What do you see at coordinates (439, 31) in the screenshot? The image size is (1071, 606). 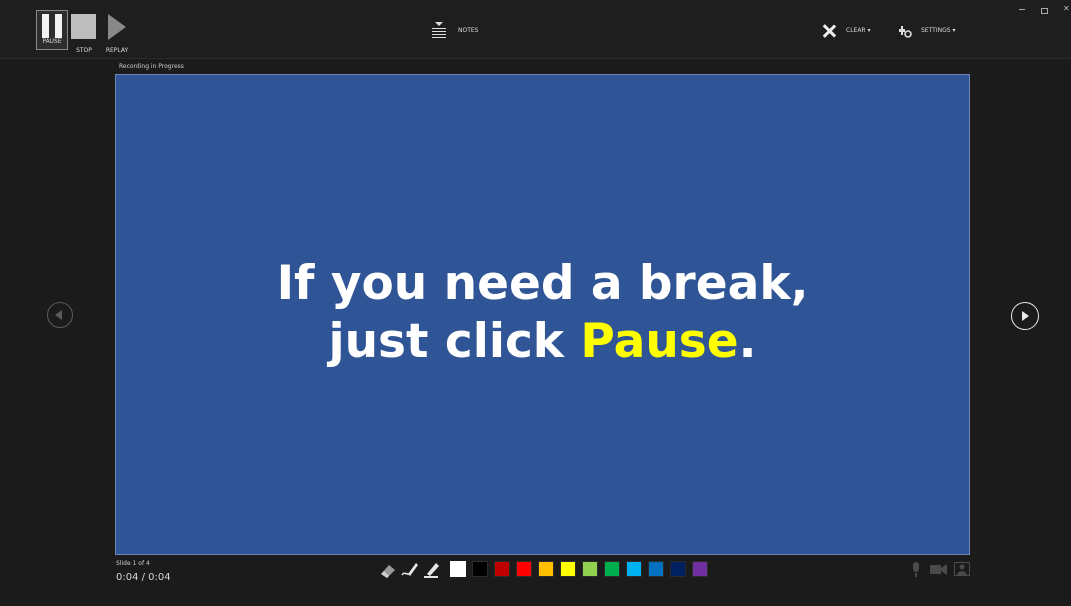 I see `notes-icon` at bounding box center [439, 31].